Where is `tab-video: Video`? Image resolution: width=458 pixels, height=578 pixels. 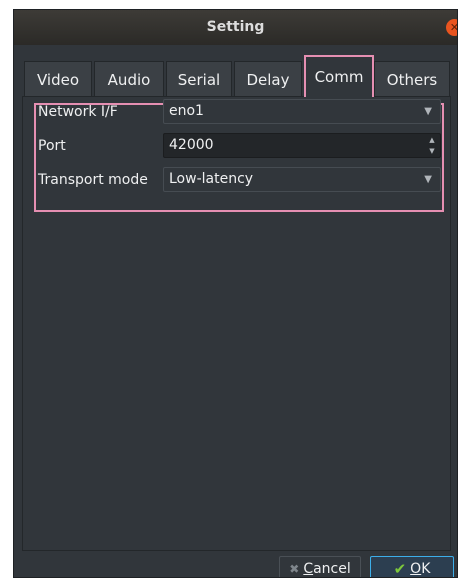 tab-video: Video is located at coordinates (58, 79).